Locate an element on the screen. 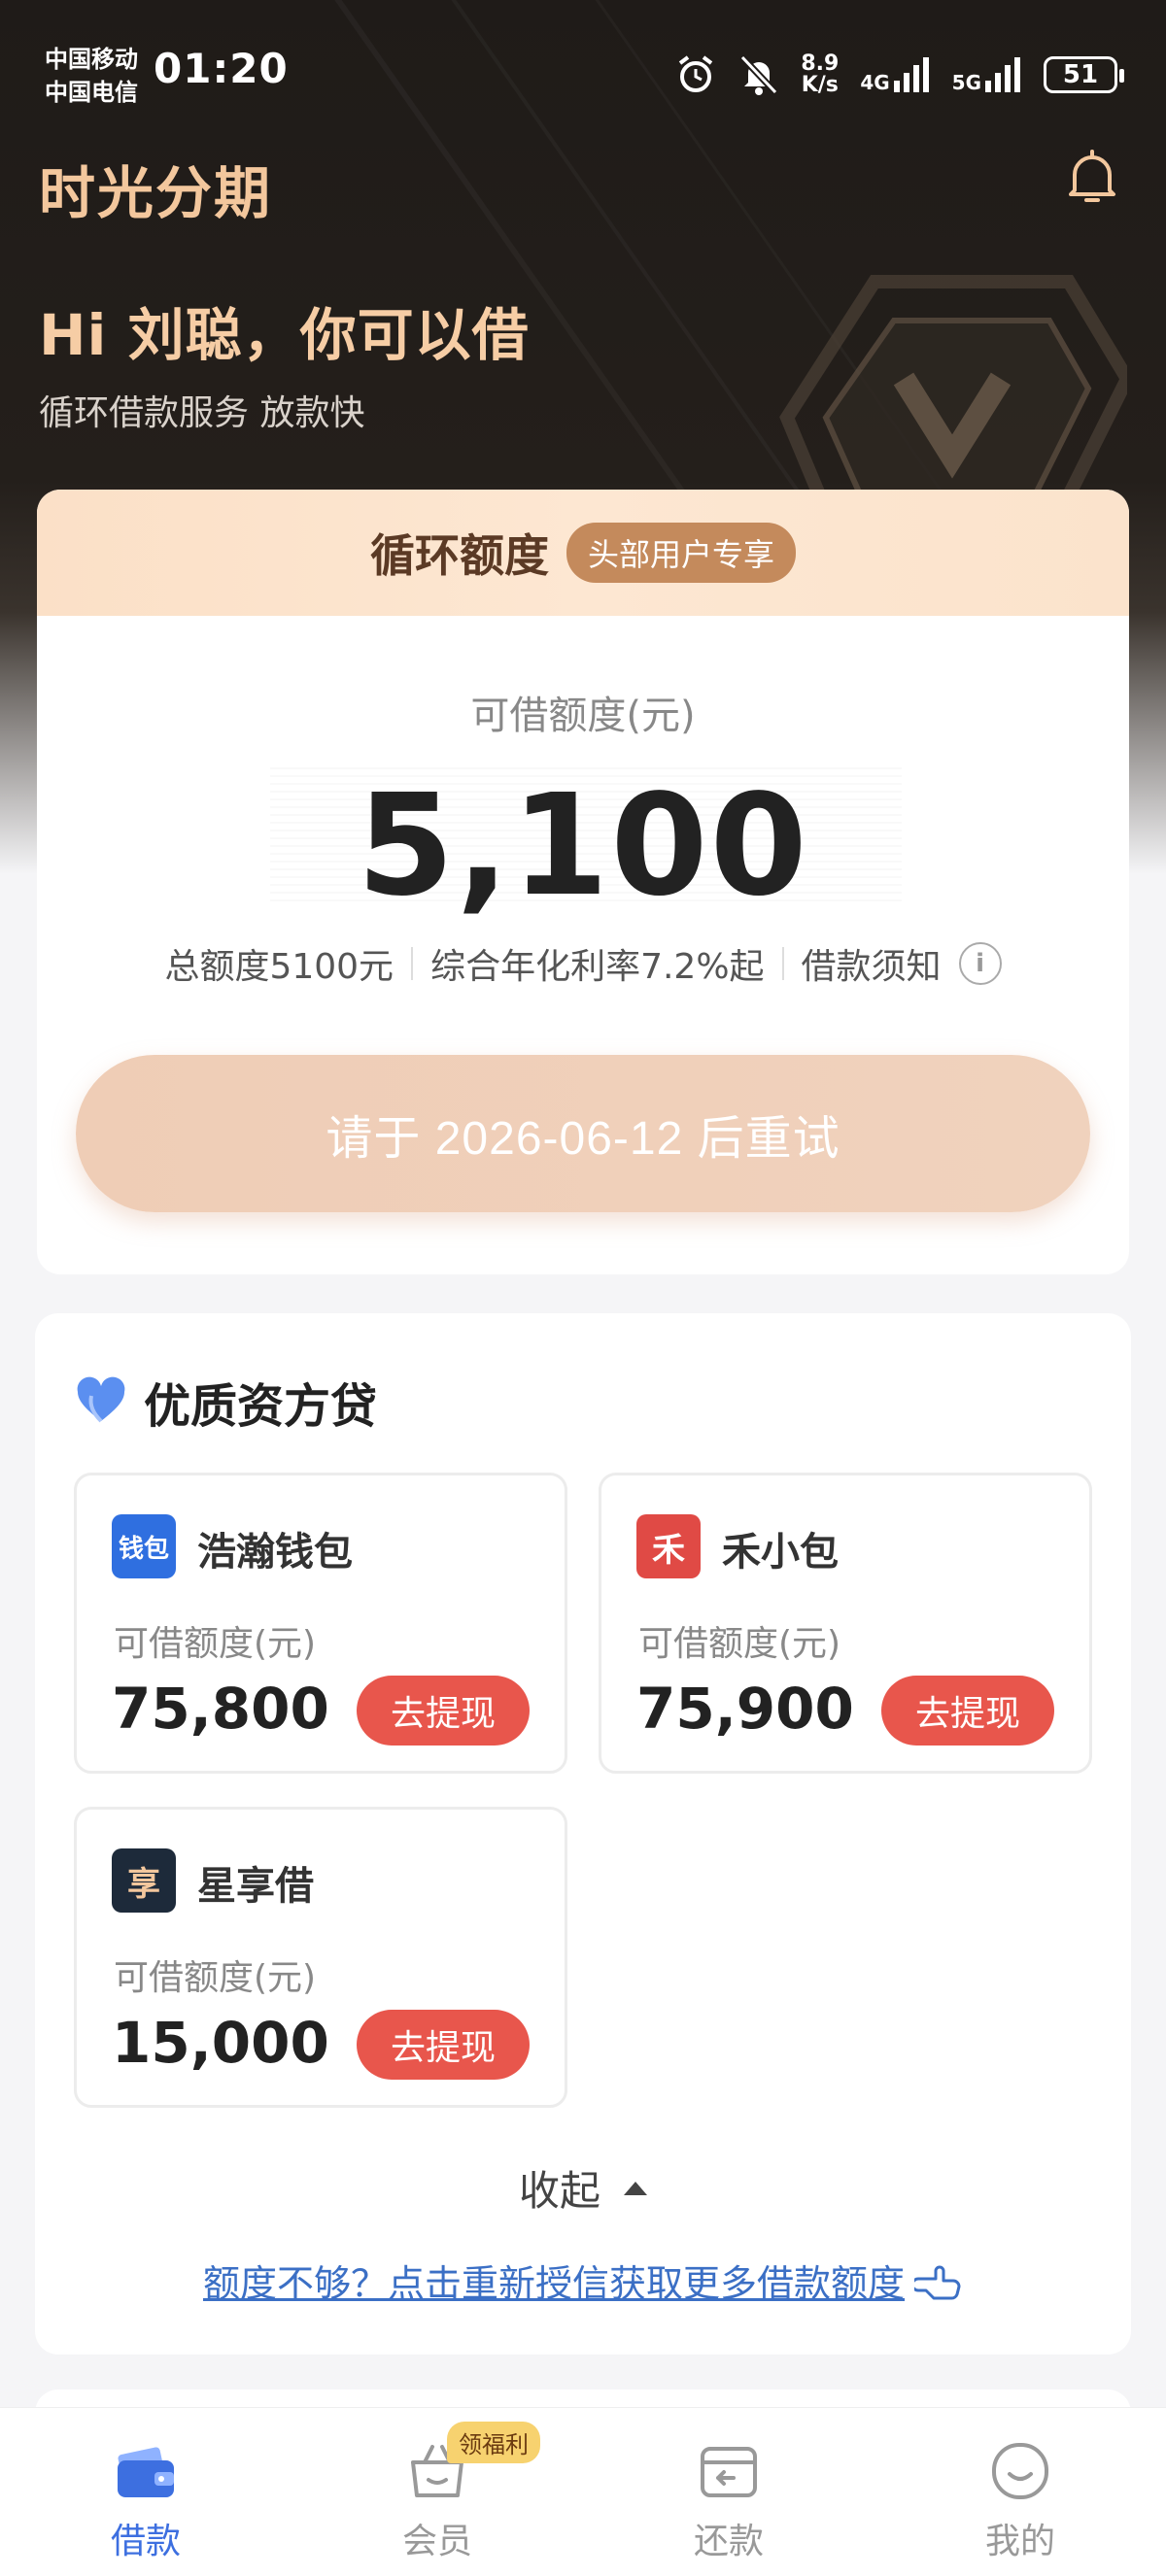  alarm-icon is located at coordinates (696, 73).